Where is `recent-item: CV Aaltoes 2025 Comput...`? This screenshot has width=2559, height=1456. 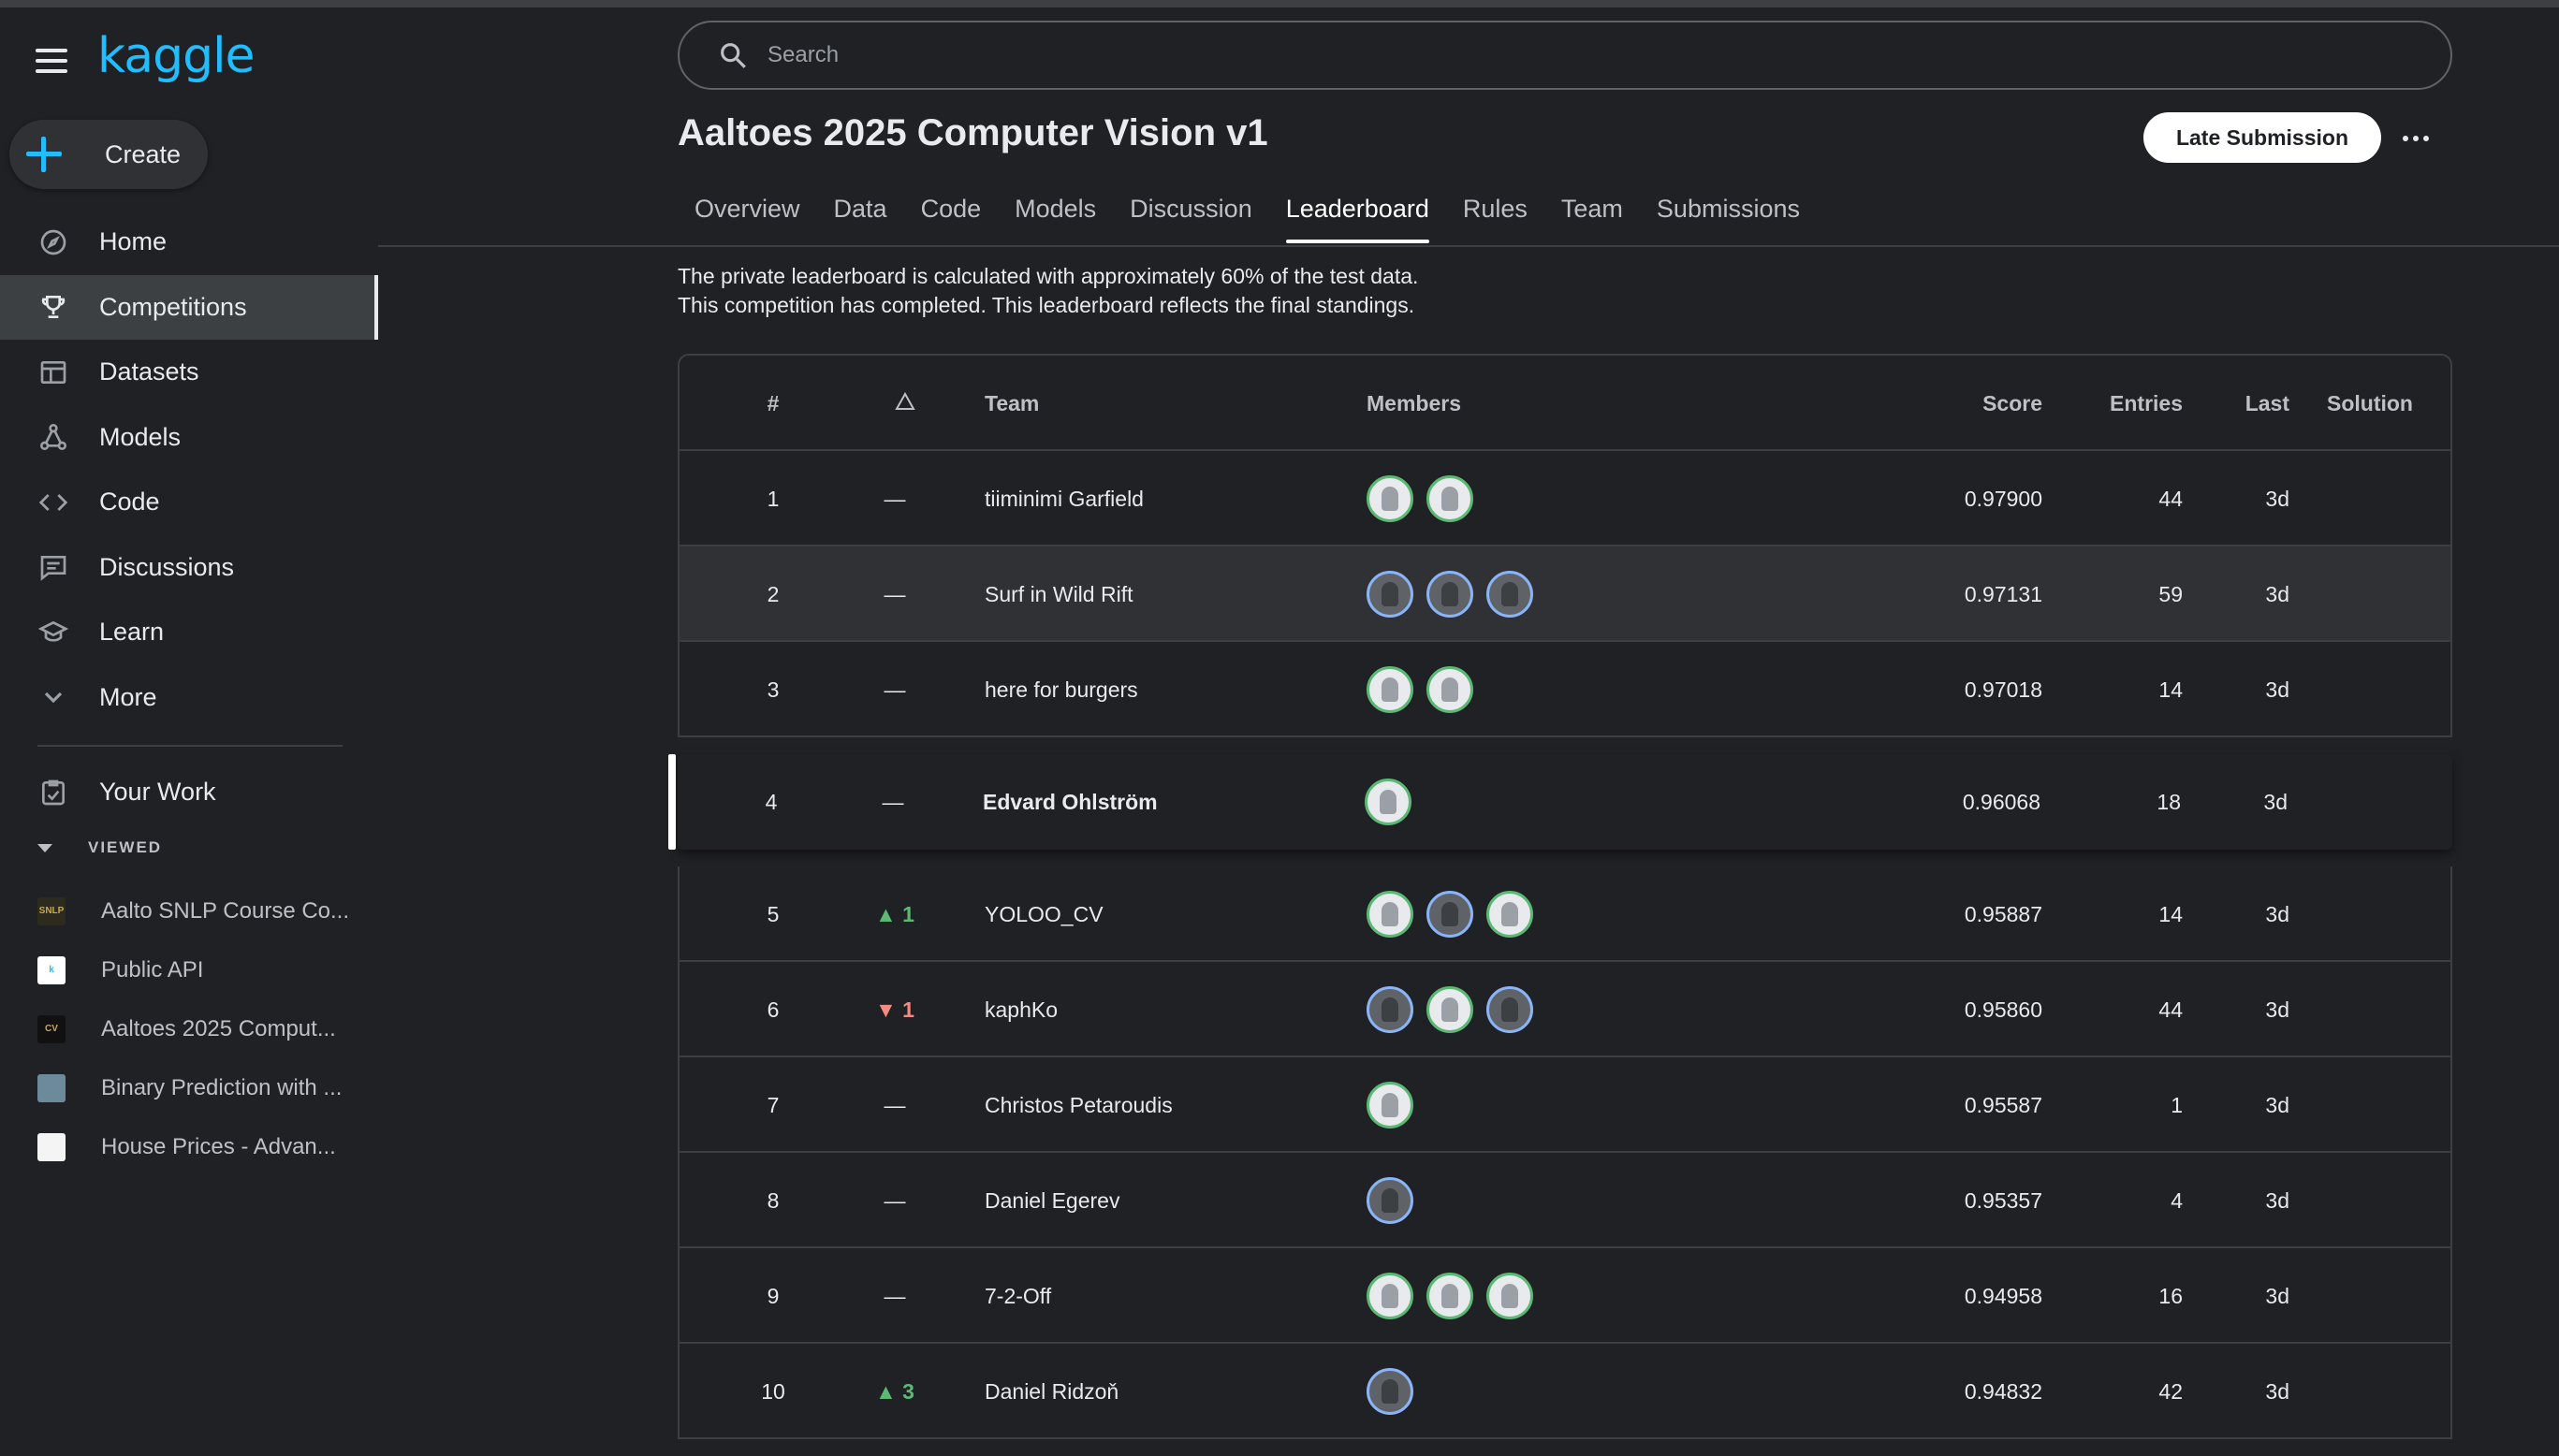 recent-item: CV Aaltoes 2025 Comput... is located at coordinates (189, 1028).